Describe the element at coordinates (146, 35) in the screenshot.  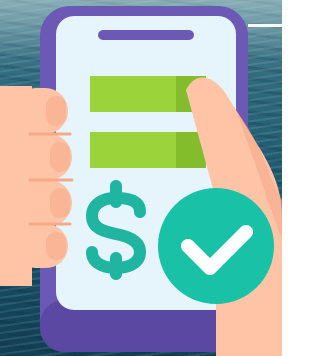
I see `speaker-icon` at that location.